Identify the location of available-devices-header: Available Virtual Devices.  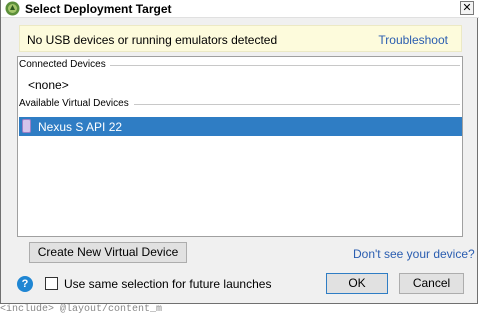
(74, 103).